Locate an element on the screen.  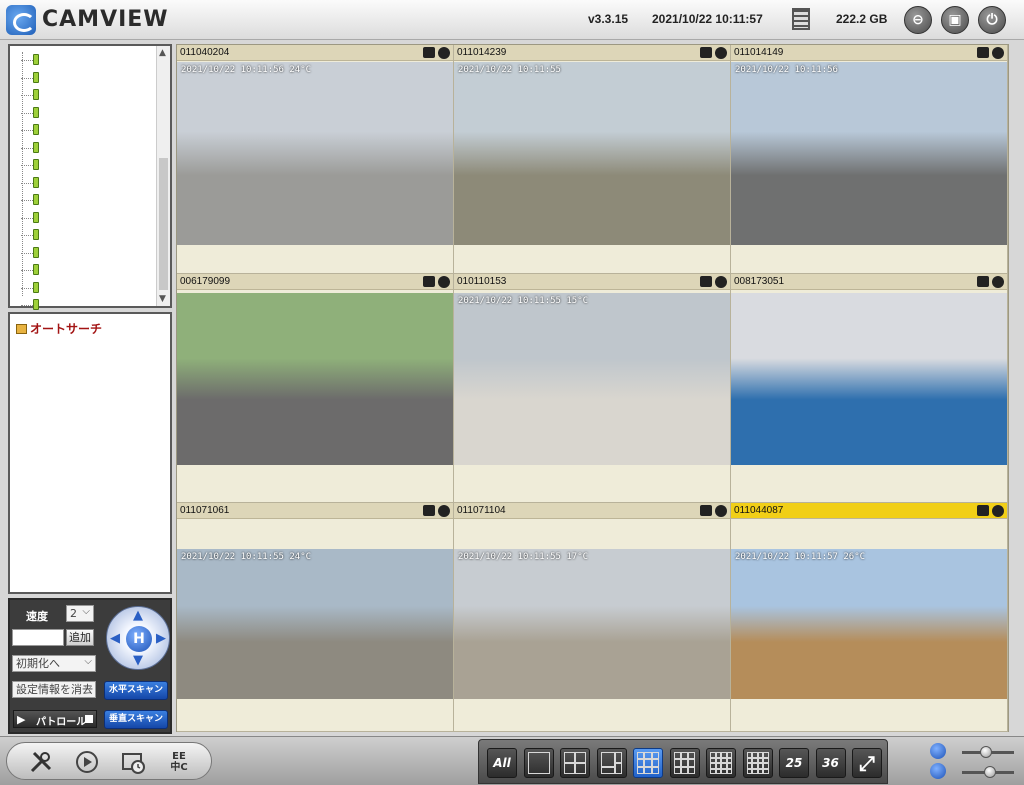
camera-header: 010110153 is located at coordinates (592, 282).